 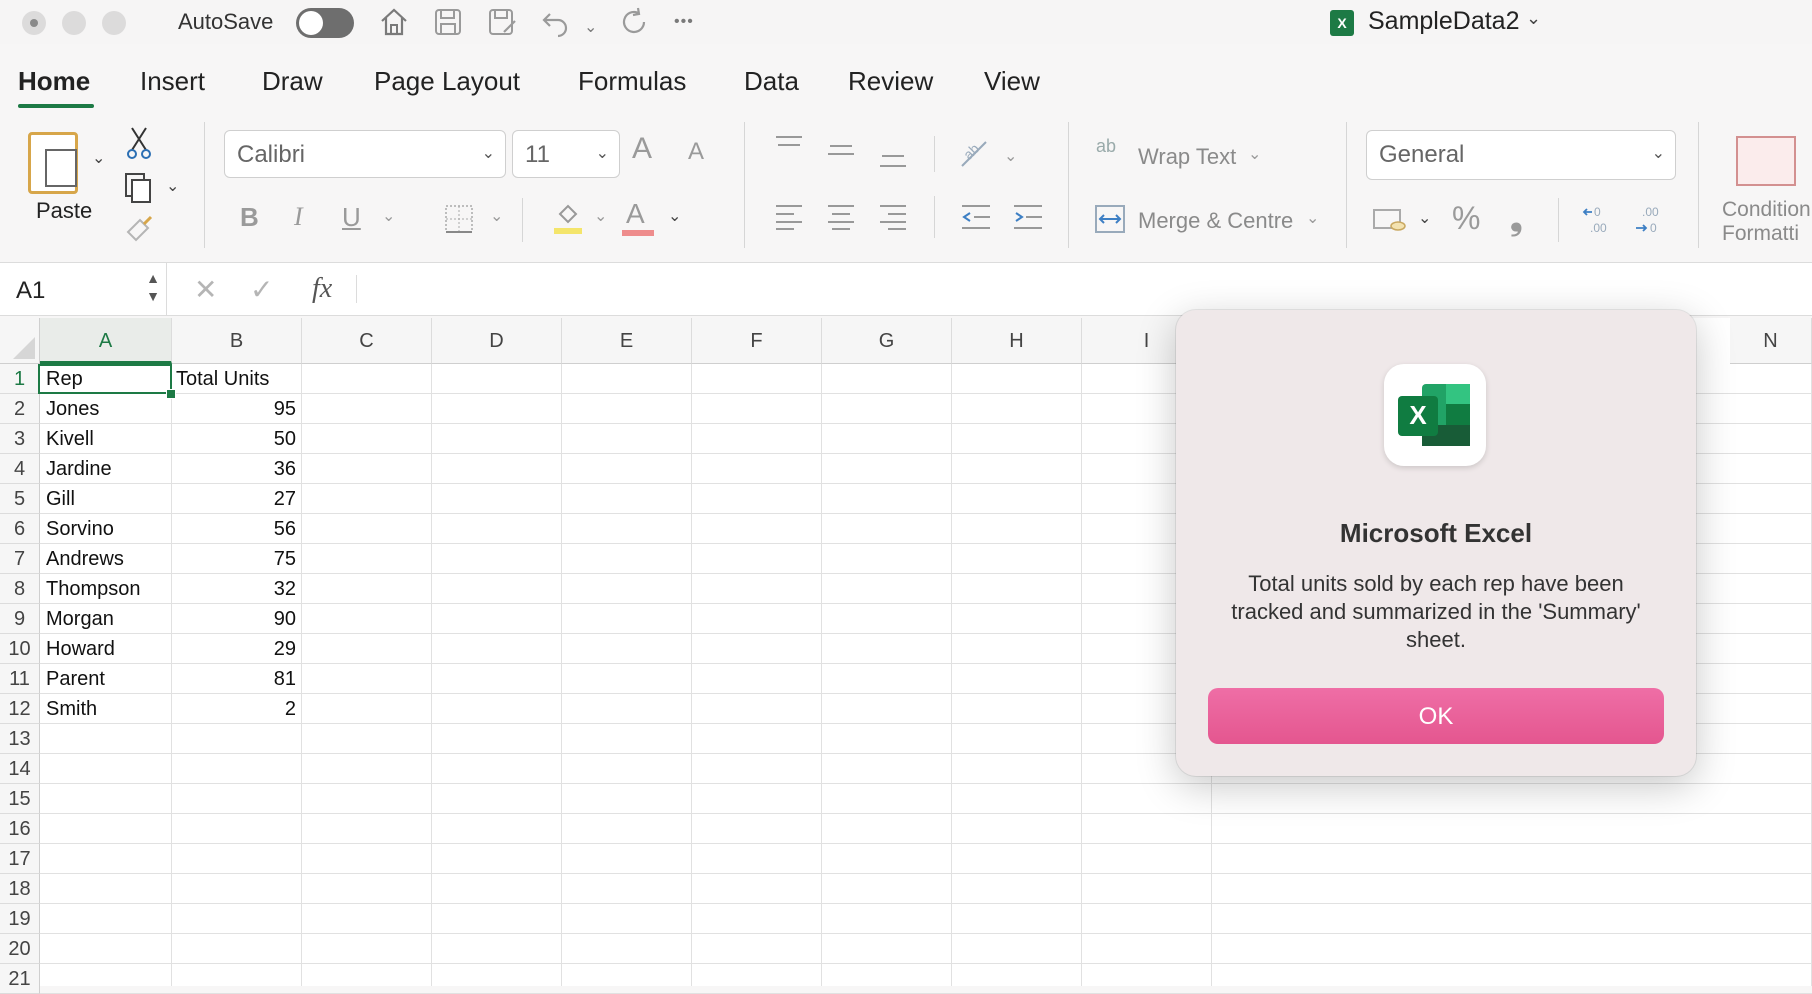 What do you see at coordinates (1766, 222) in the screenshot?
I see `conditional-formatting-label: Condition Formatti` at bounding box center [1766, 222].